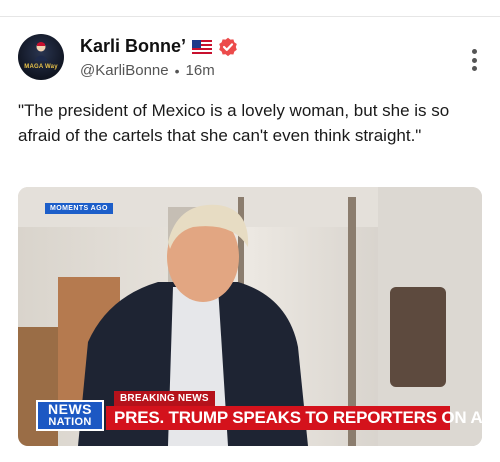 The height and width of the screenshot is (462, 500). I want to click on breaking-news-label: BREAKING NEWS, so click(164, 398).